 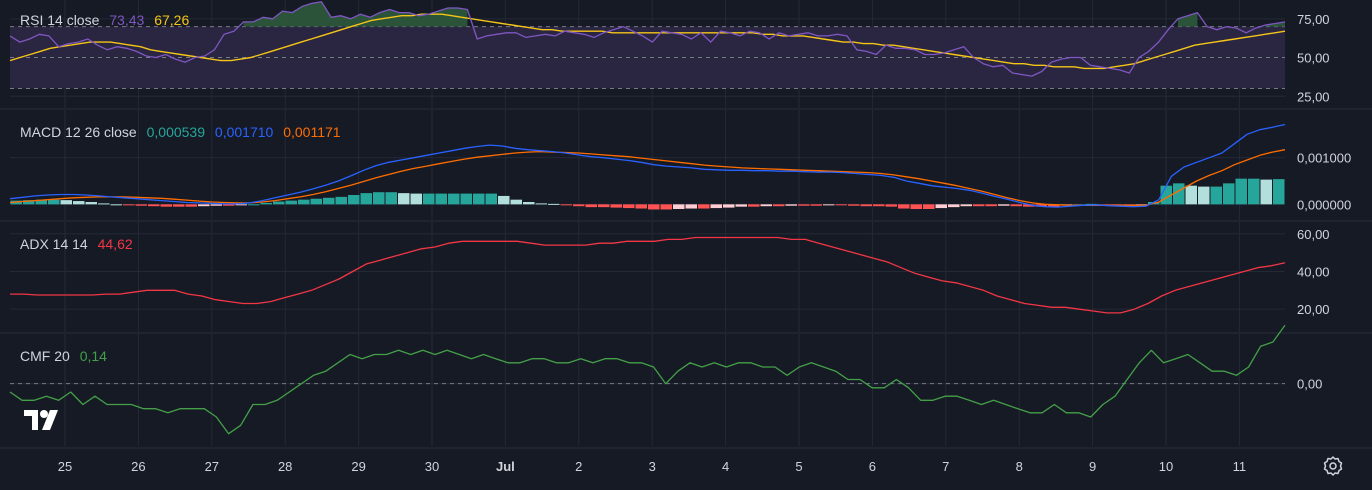 What do you see at coordinates (44, 421) in the screenshot?
I see `tradingview-logo-icon` at bounding box center [44, 421].